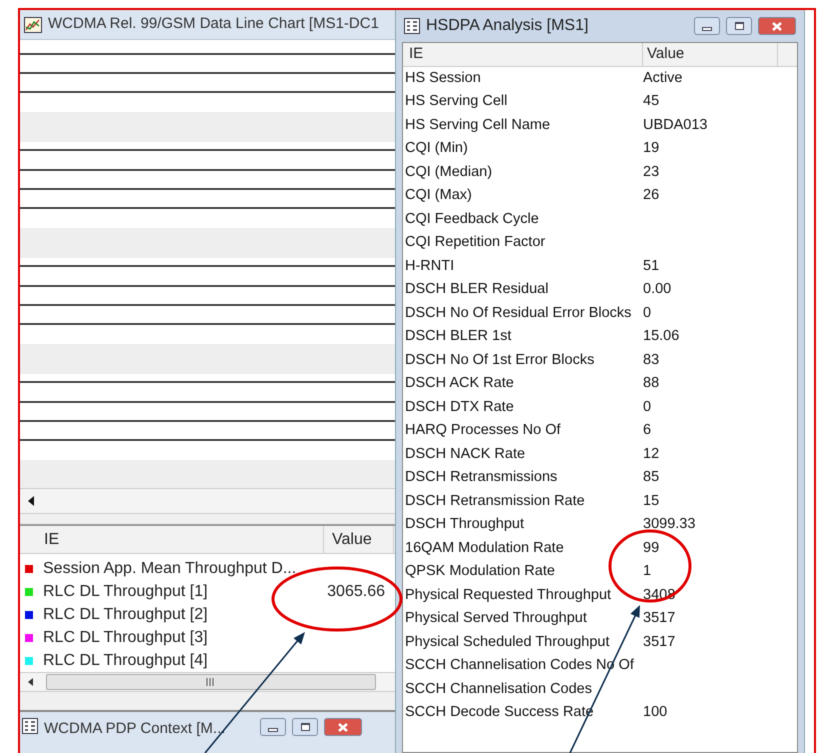 The width and height of the screenshot is (819, 753). I want to click on line-chart-icon, so click(33, 24).